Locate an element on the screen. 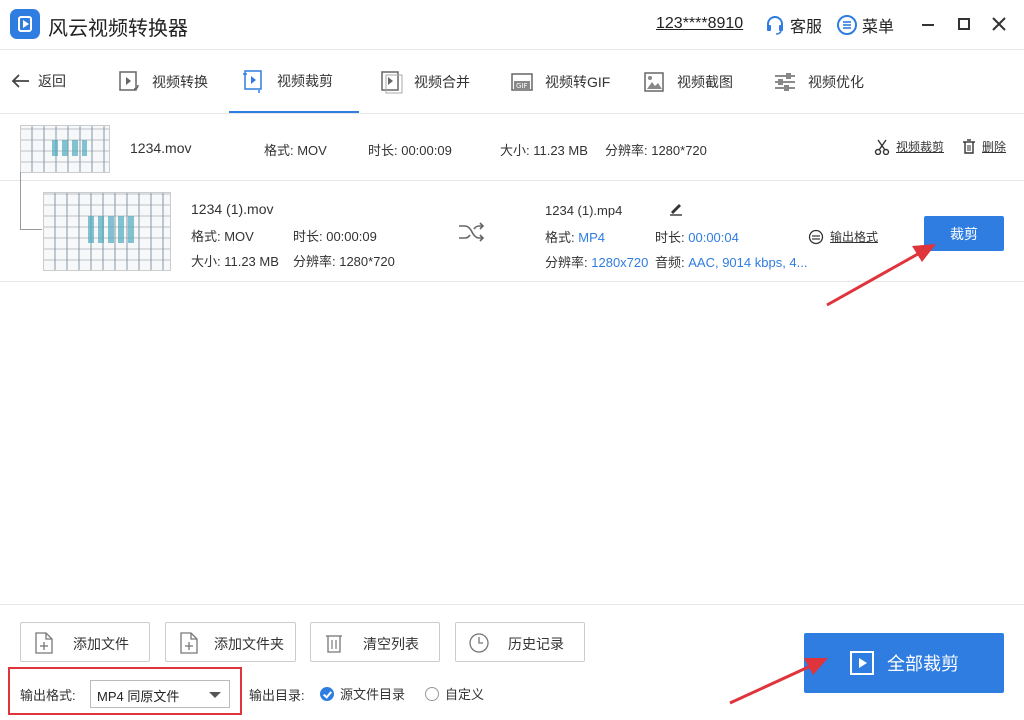 The width and height of the screenshot is (1024, 720). output-dir-label: 输出目录: is located at coordinates (277, 695).